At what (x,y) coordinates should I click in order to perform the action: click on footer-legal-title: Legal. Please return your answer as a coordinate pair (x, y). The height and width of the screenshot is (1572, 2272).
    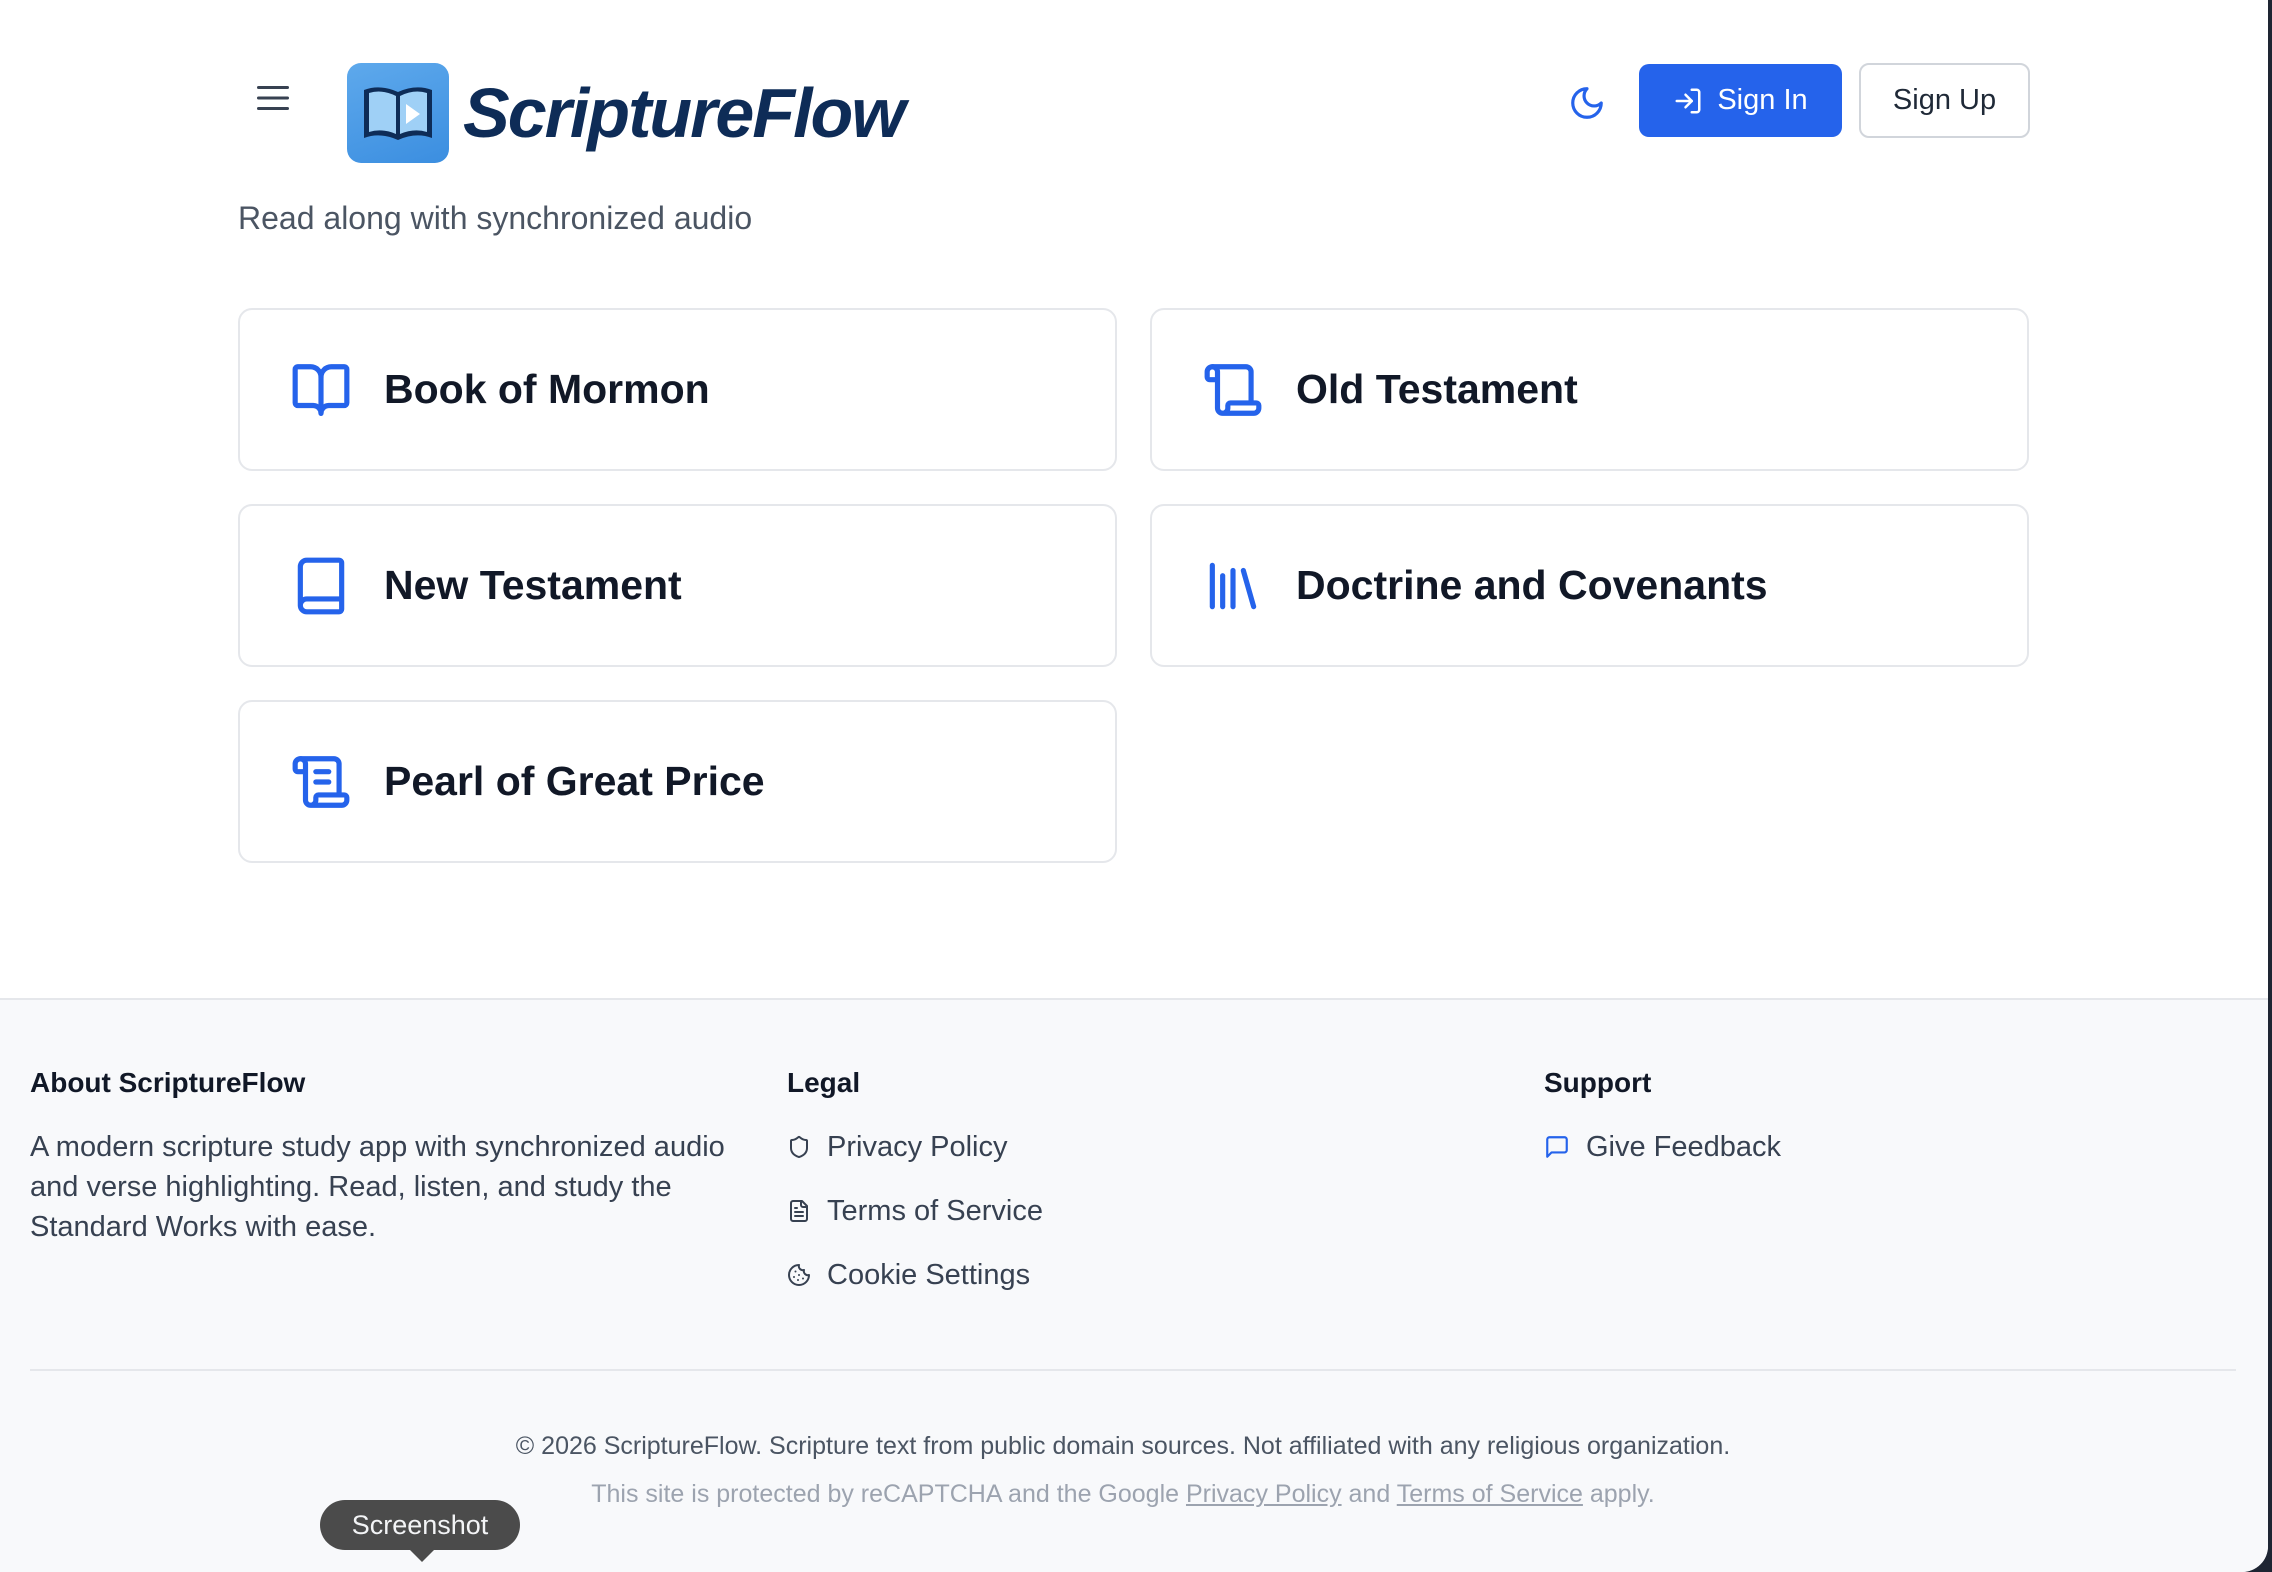
    Looking at the image, I should click on (824, 1082).